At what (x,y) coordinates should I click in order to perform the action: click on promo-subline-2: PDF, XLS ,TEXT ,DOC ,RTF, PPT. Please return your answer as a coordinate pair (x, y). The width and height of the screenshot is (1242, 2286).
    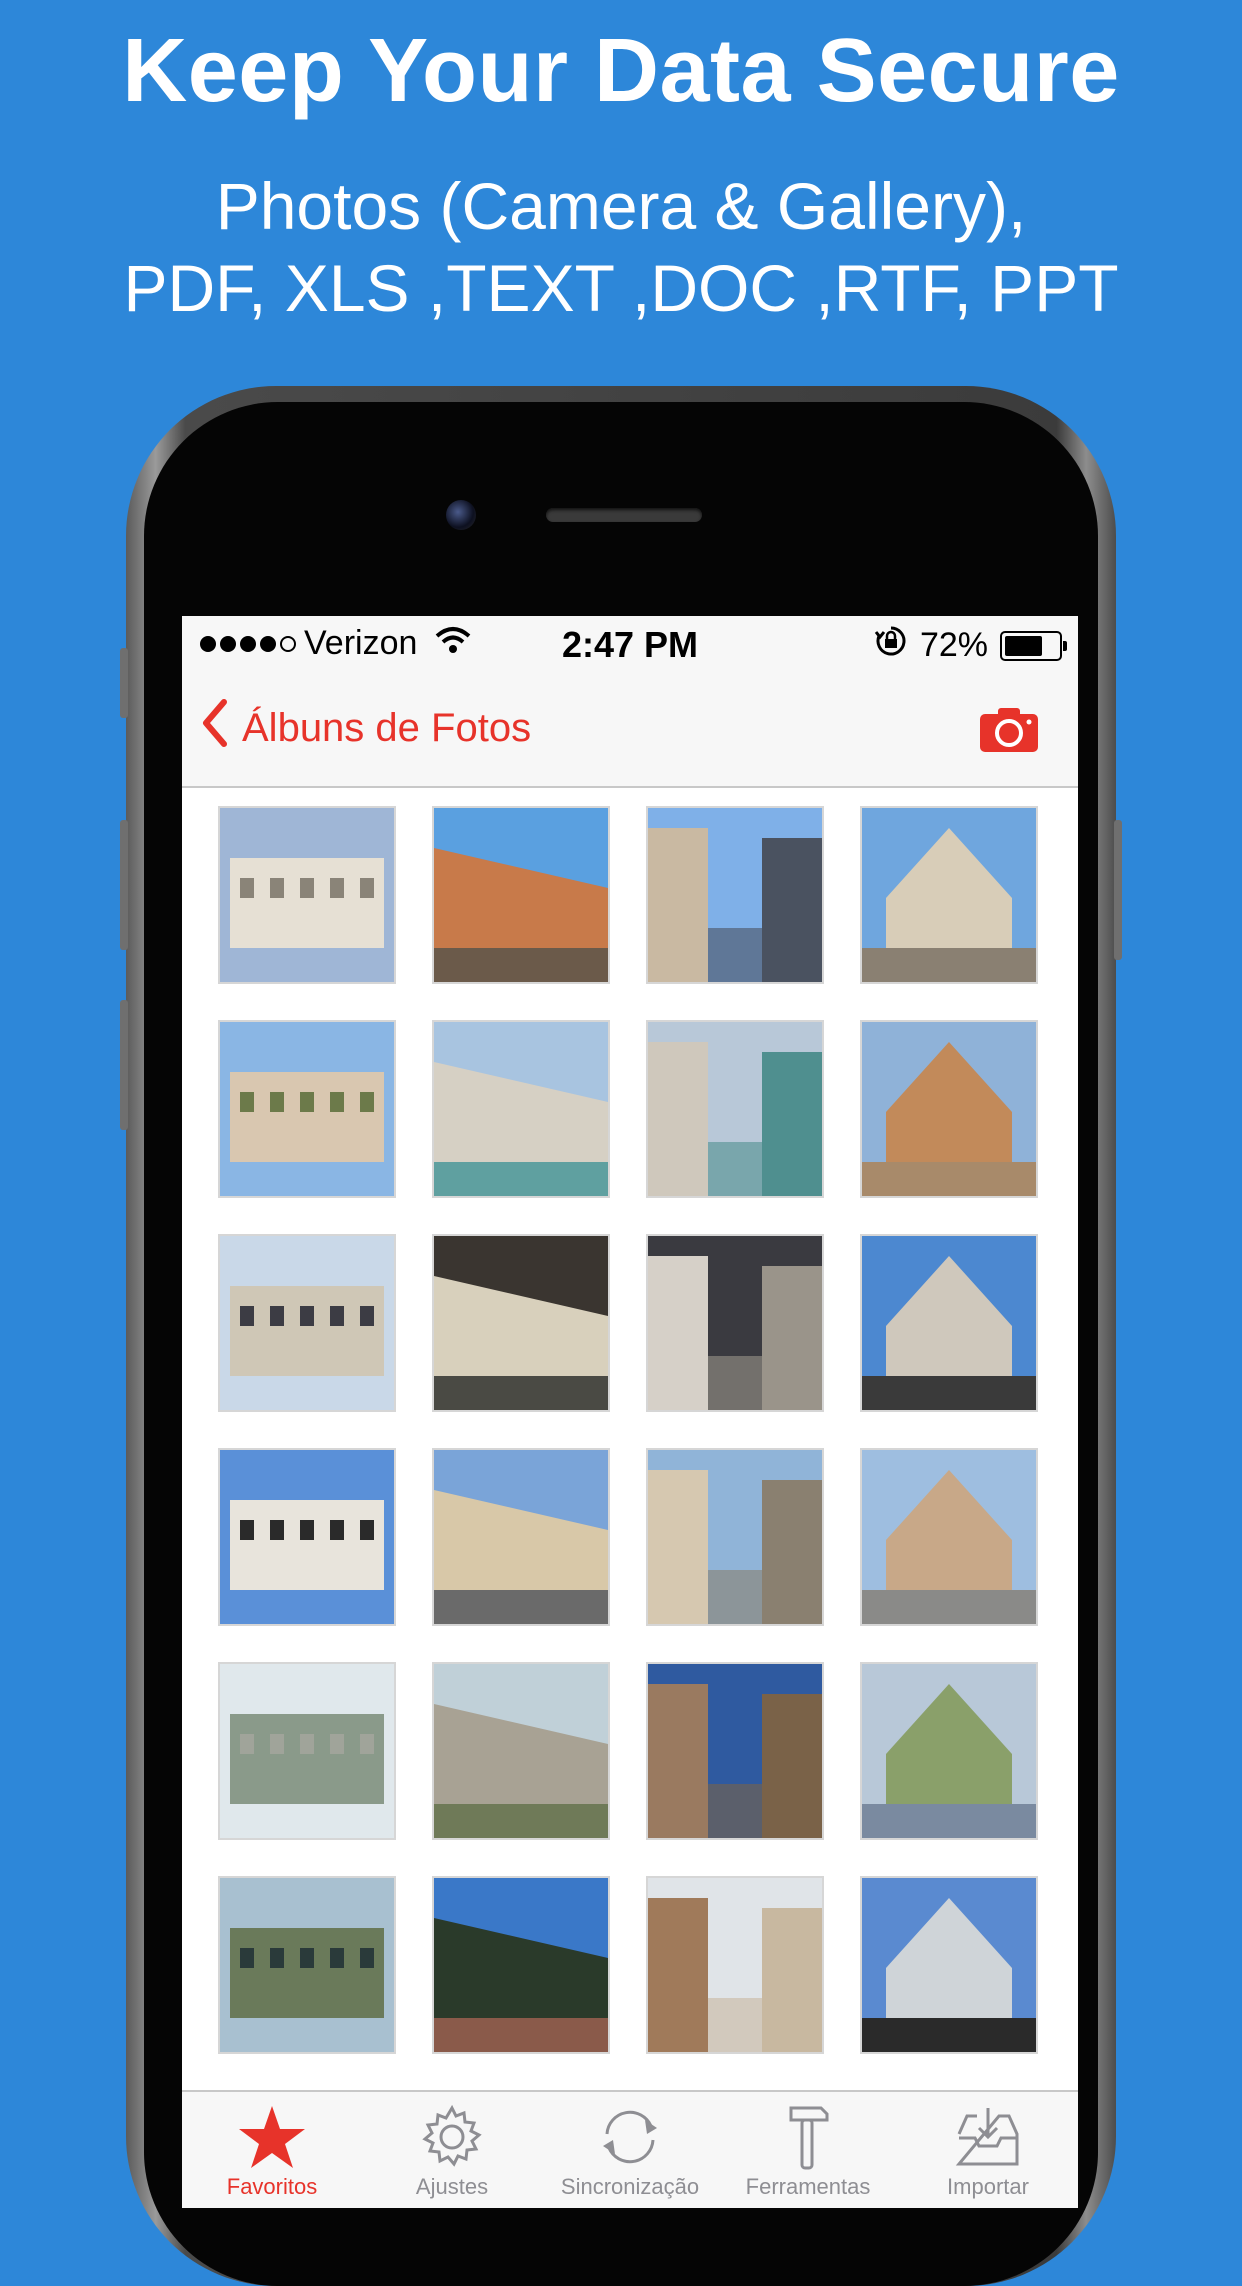
    Looking at the image, I should click on (621, 288).